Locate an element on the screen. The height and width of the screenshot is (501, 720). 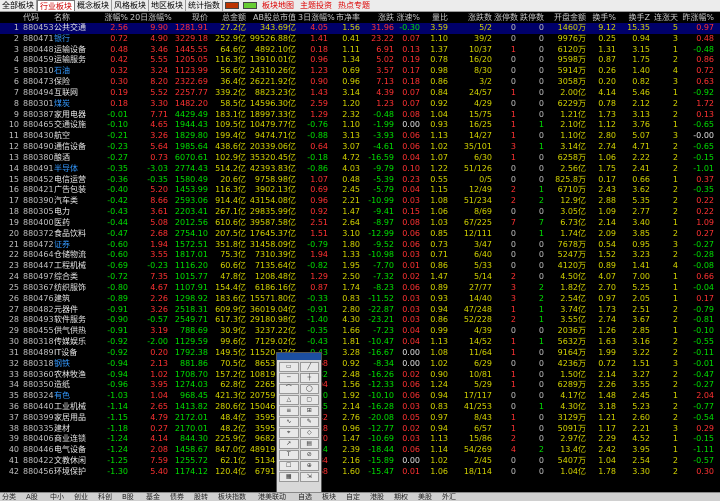
header-11: 涨速% is located at coordinates (408, 17).